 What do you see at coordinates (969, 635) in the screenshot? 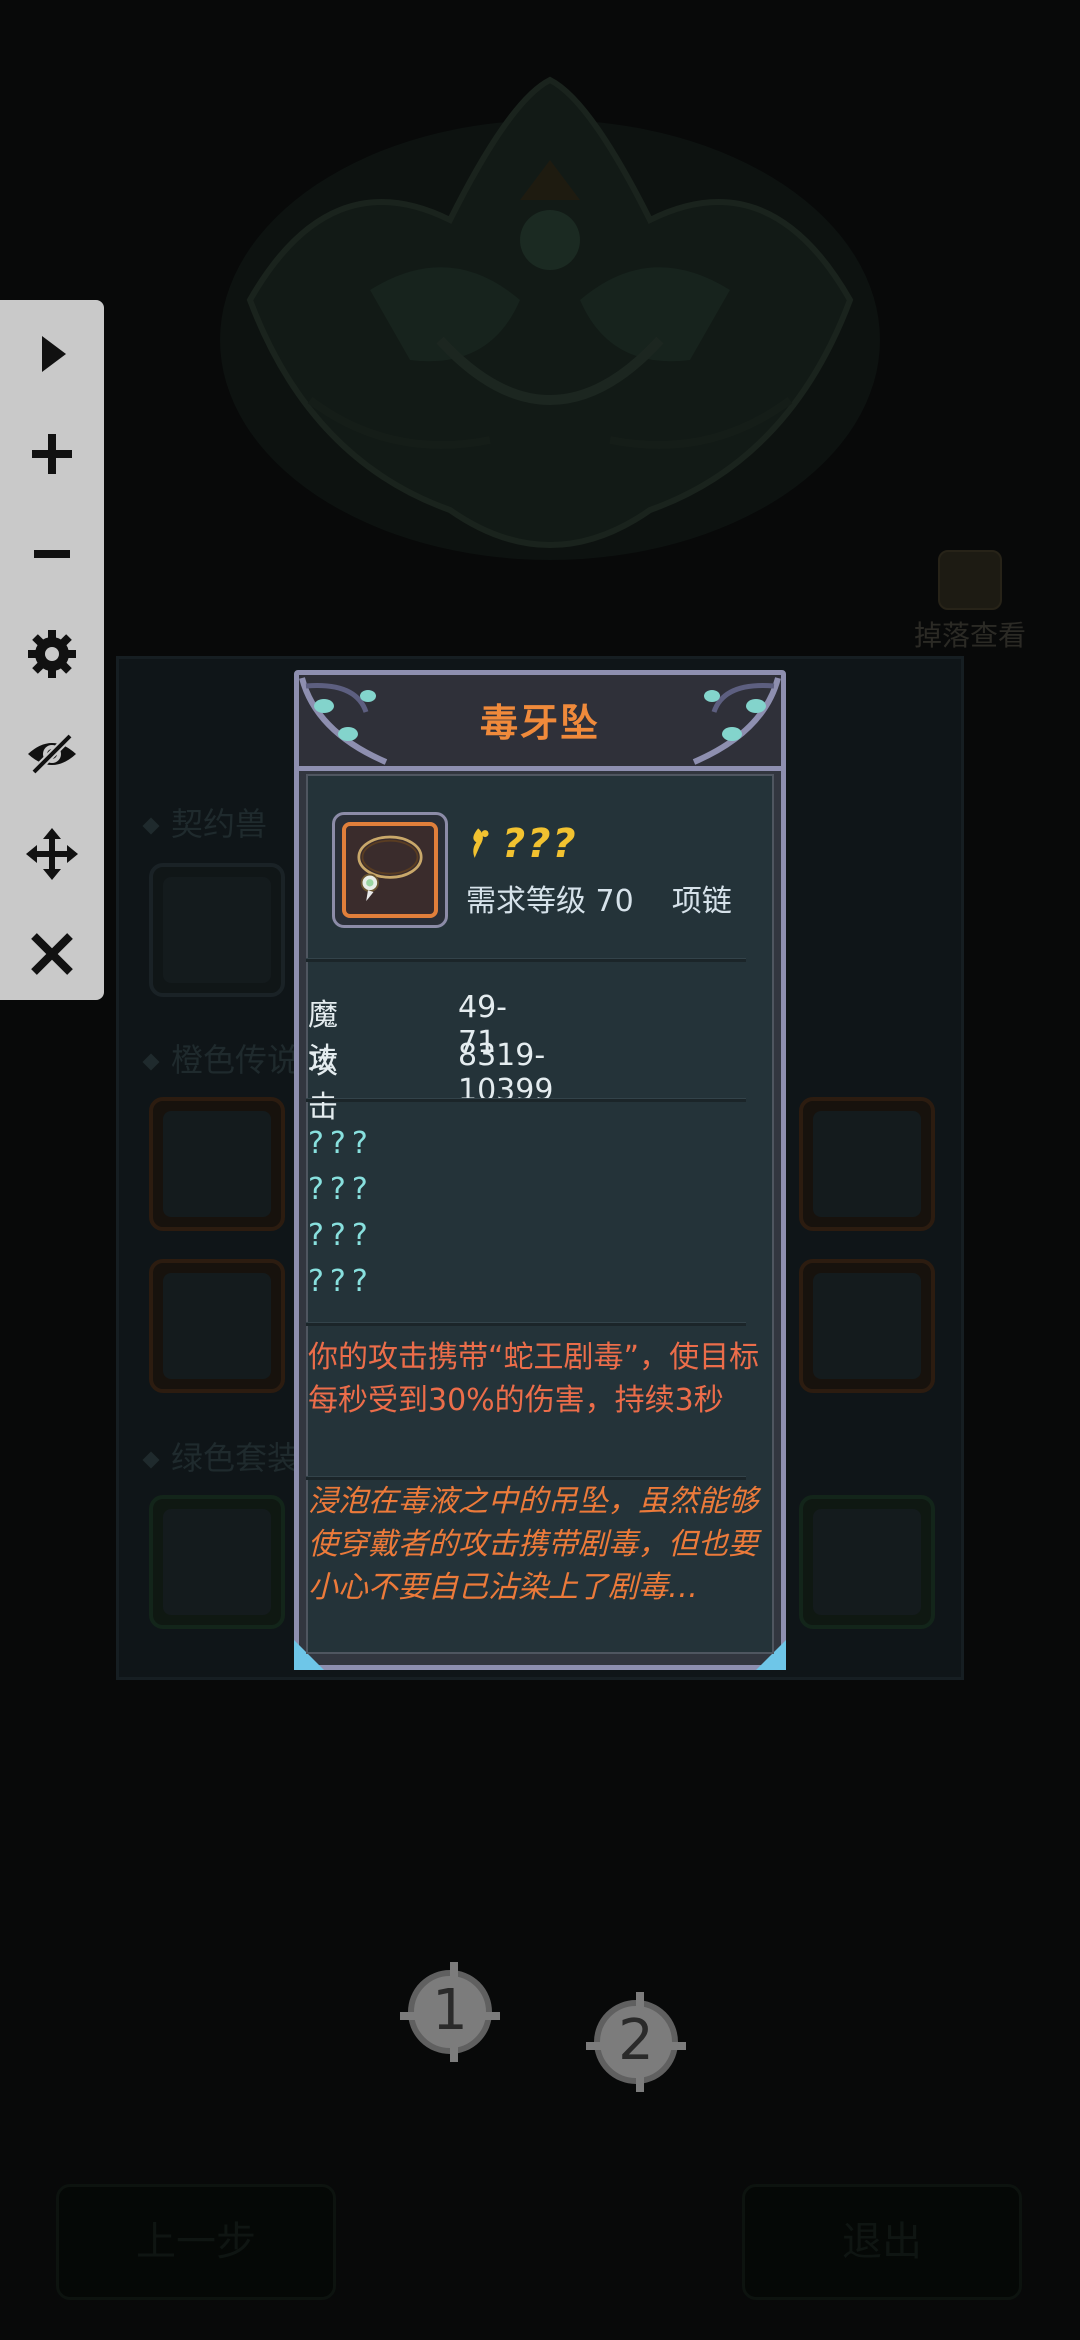
I see `drop-view-label: 掉落查看` at bounding box center [969, 635].